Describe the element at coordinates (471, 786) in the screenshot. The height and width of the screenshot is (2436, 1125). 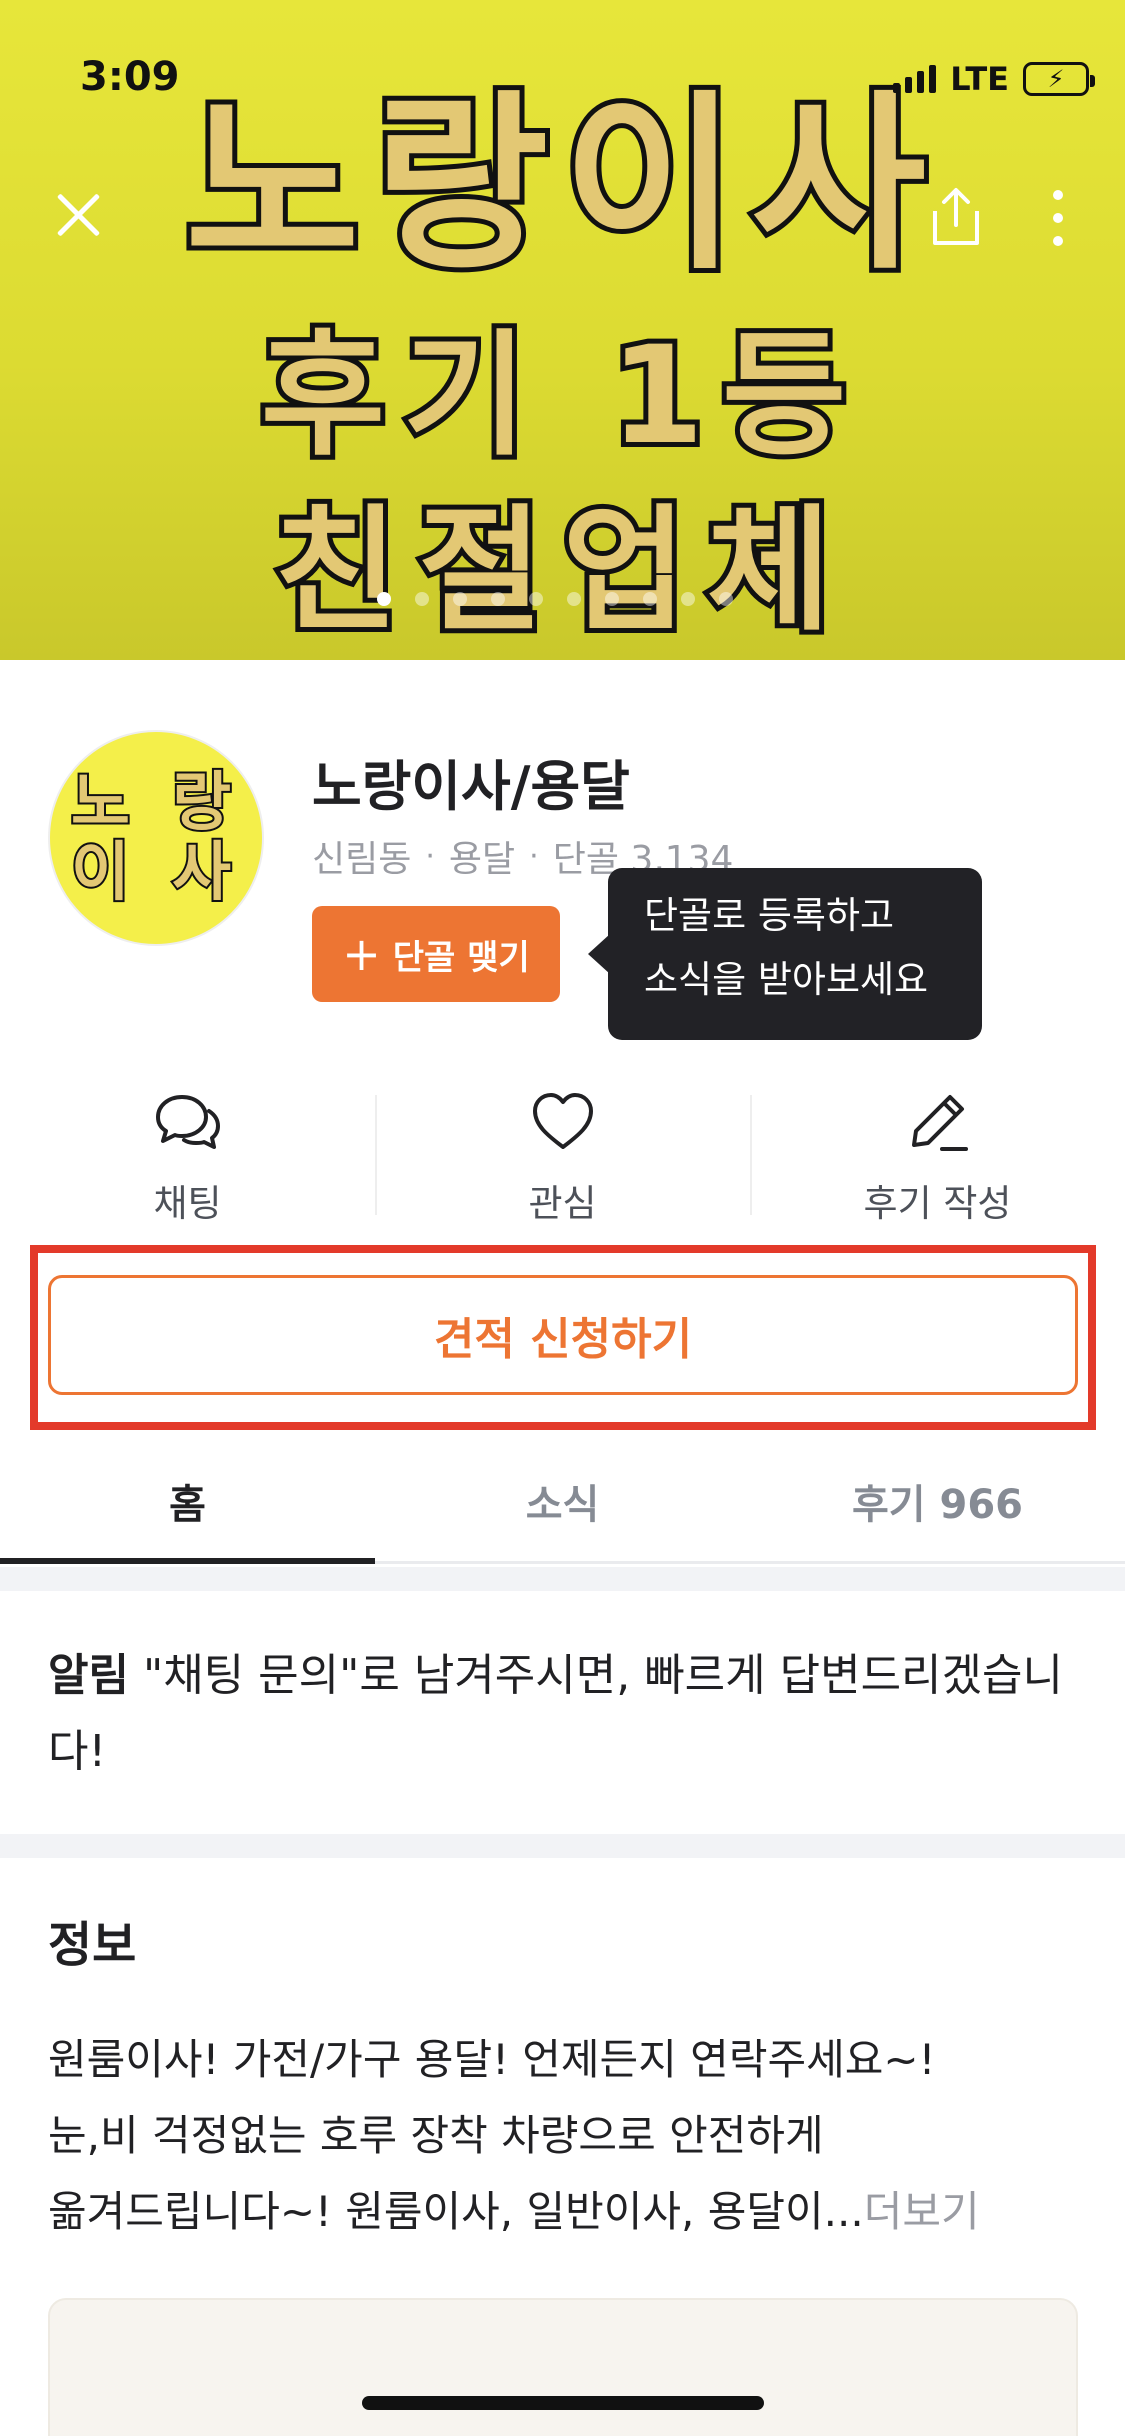
I see `store-name: 노랑이사/용달` at that location.